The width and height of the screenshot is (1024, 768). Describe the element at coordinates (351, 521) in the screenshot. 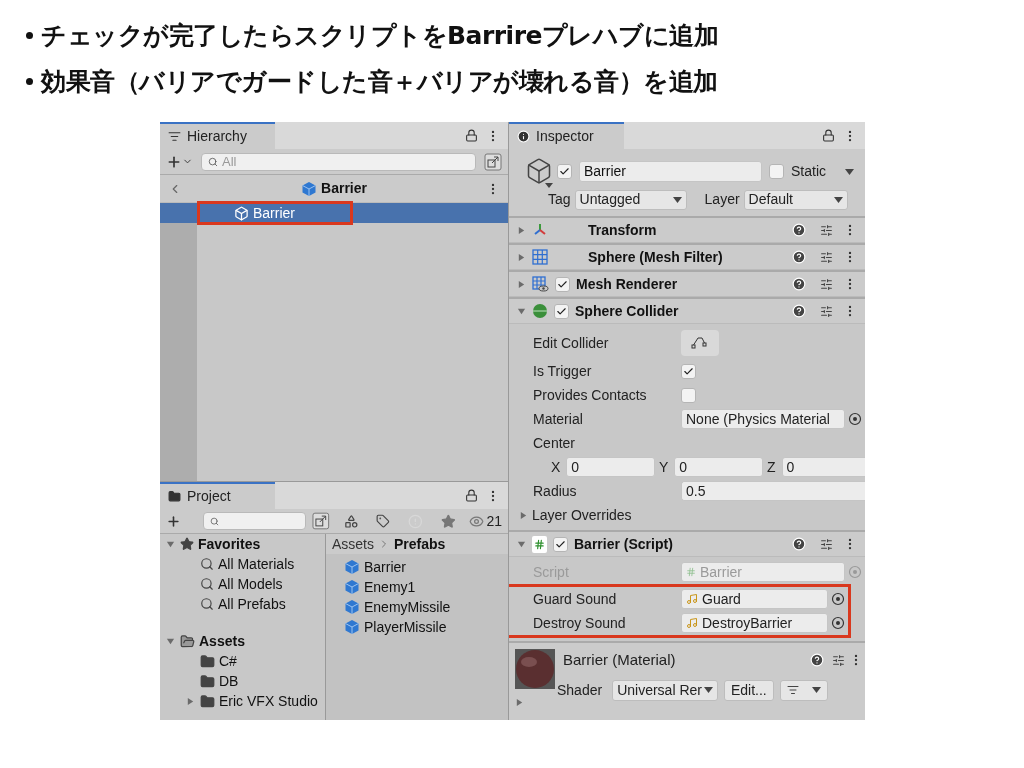

I see `type-filter-icon` at that location.